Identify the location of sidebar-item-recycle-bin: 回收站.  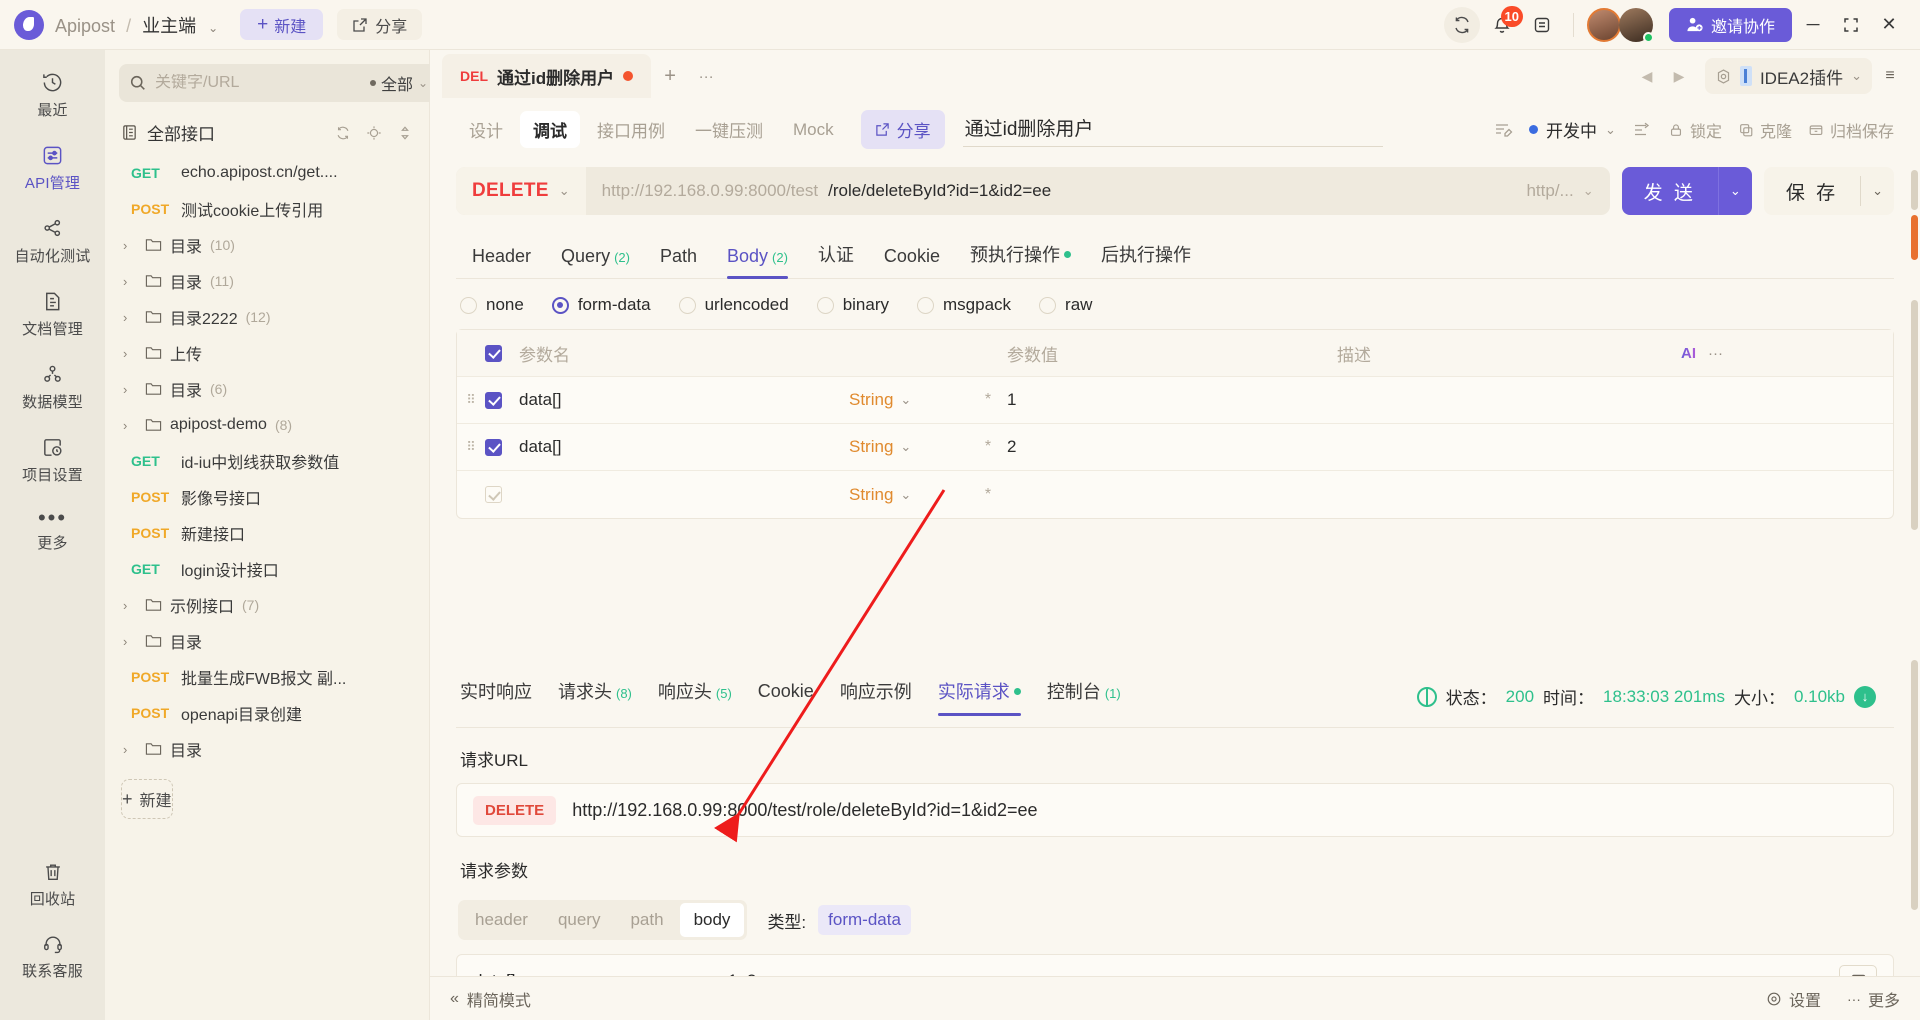
(52, 884).